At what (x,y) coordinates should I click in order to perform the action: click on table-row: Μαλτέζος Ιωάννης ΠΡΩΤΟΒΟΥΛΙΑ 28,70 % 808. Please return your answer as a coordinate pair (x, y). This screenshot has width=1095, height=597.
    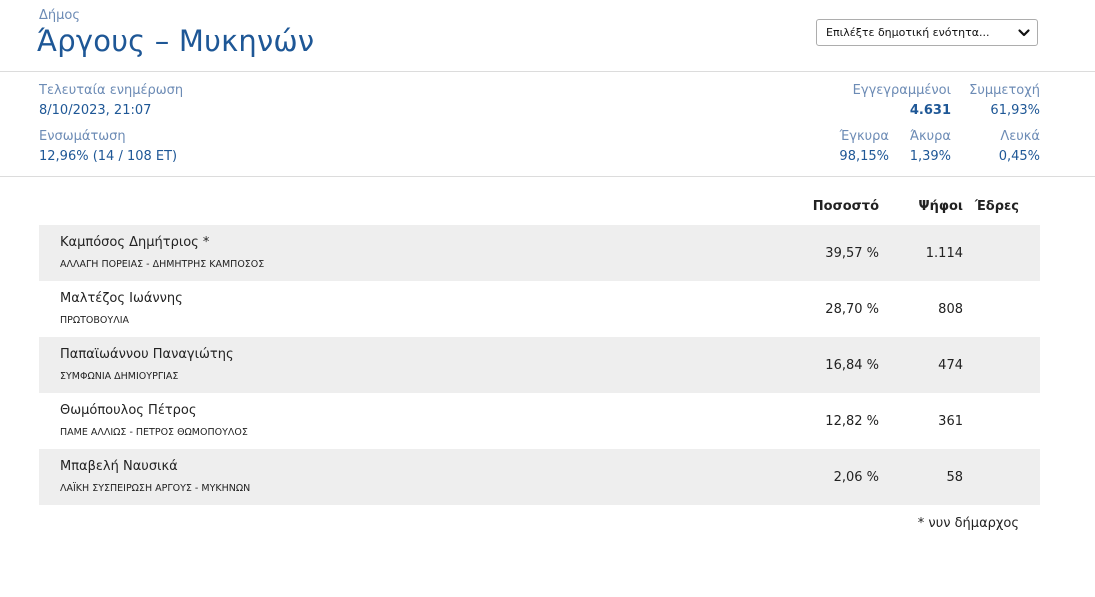
    Looking at the image, I should click on (539, 309).